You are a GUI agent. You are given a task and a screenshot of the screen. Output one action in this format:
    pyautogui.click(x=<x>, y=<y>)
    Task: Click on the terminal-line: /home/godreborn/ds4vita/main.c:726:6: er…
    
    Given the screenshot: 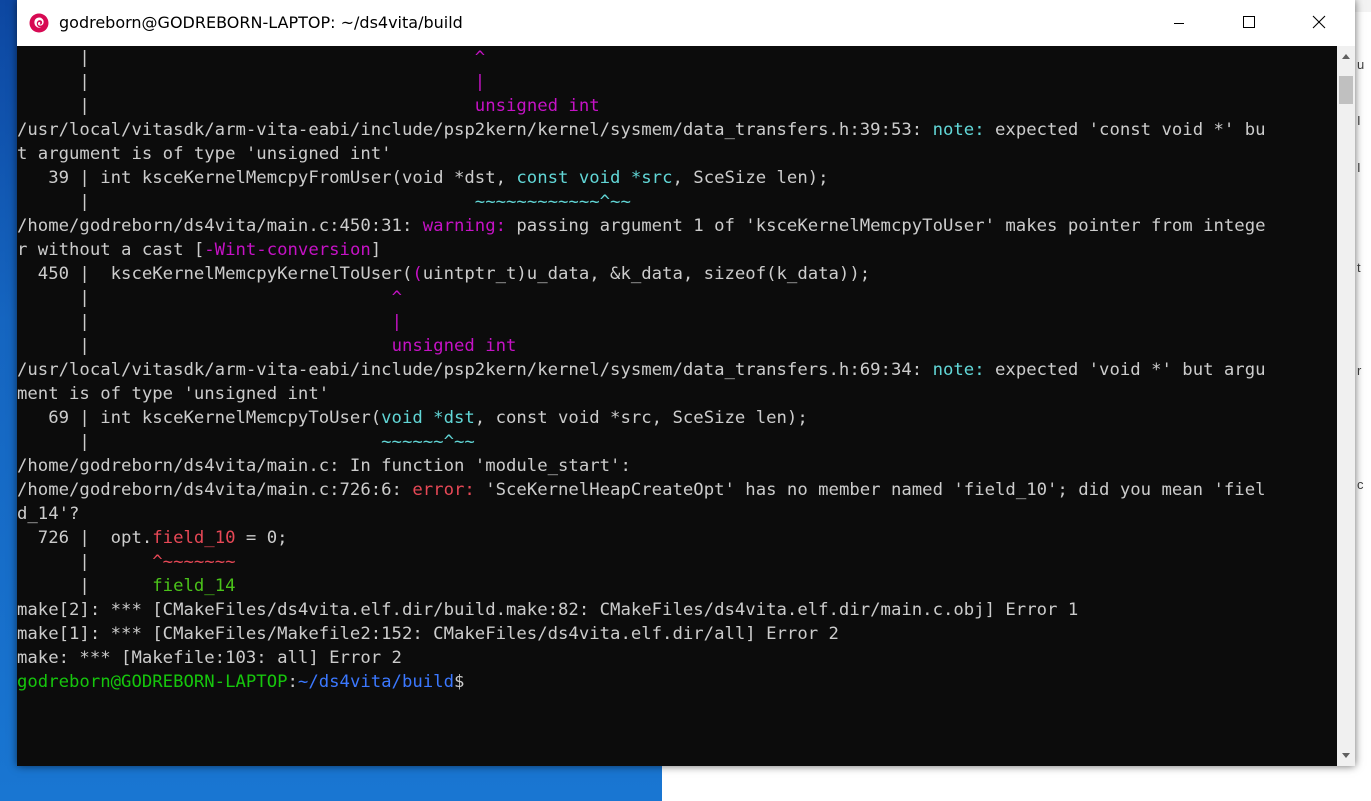 What is the action you would take?
    pyautogui.click(x=641, y=490)
    